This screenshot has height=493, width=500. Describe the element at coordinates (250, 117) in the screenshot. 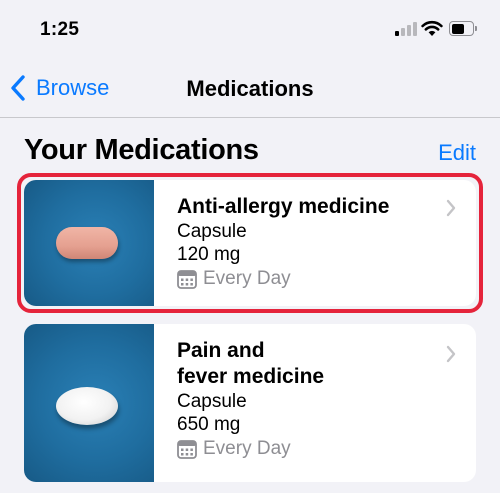

I see `nav-divider` at that location.